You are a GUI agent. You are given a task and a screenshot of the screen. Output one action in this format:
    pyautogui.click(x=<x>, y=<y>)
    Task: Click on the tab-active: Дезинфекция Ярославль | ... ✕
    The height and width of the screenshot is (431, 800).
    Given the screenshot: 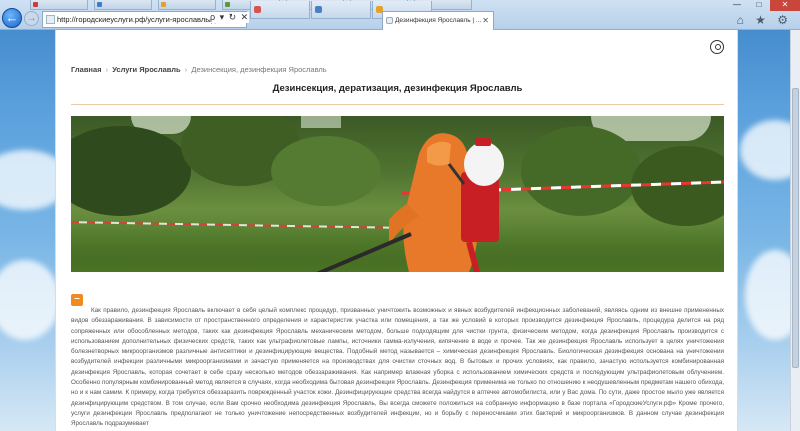 What is the action you would take?
    pyautogui.click(x=438, y=20)
    